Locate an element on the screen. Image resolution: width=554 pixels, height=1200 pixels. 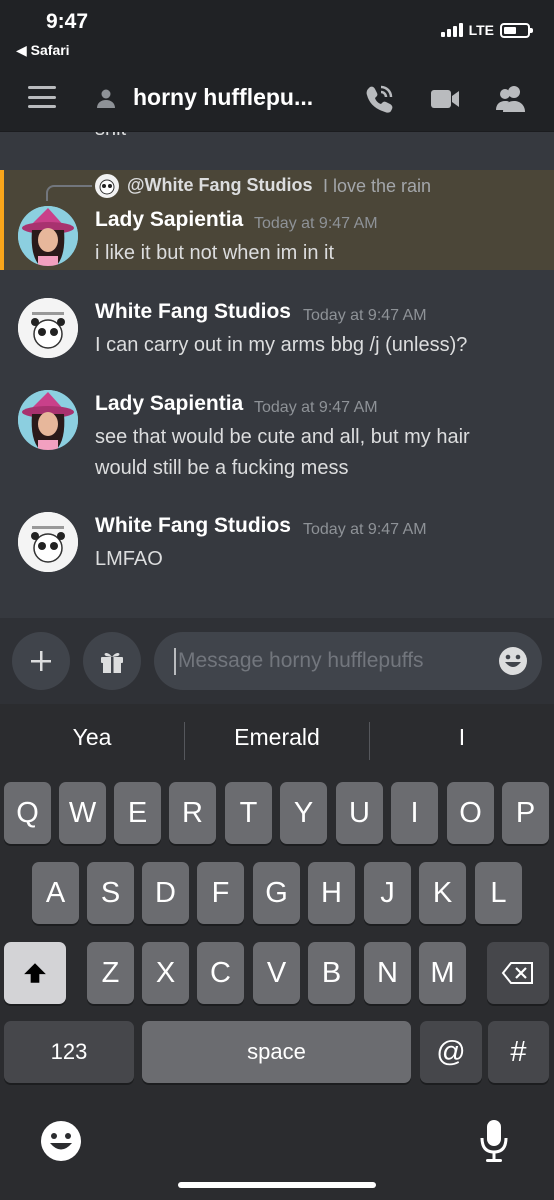
cellular-signal-icon is located at coordinates (451, 30).